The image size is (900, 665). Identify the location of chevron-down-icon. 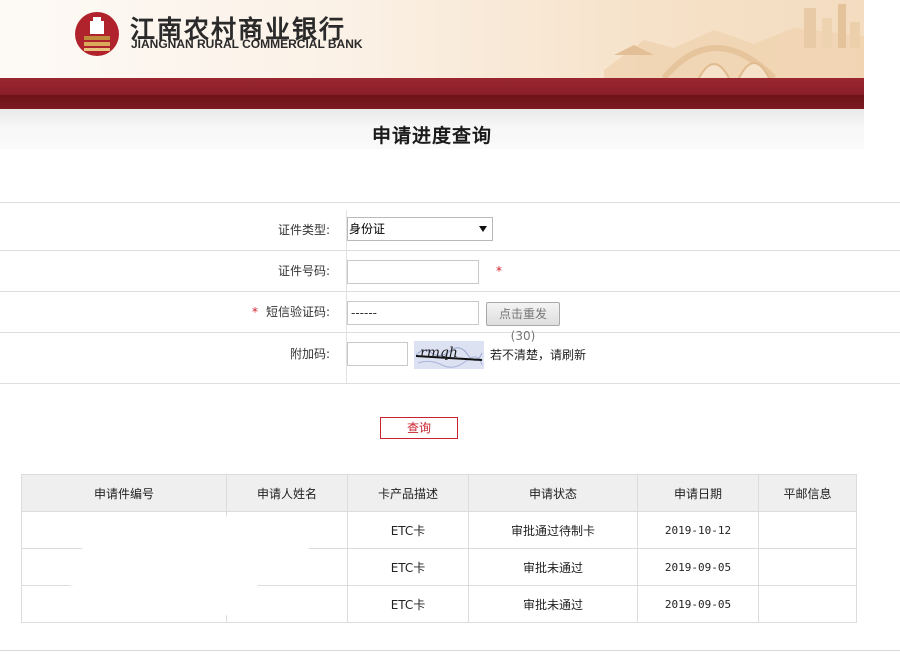
(483, 229).